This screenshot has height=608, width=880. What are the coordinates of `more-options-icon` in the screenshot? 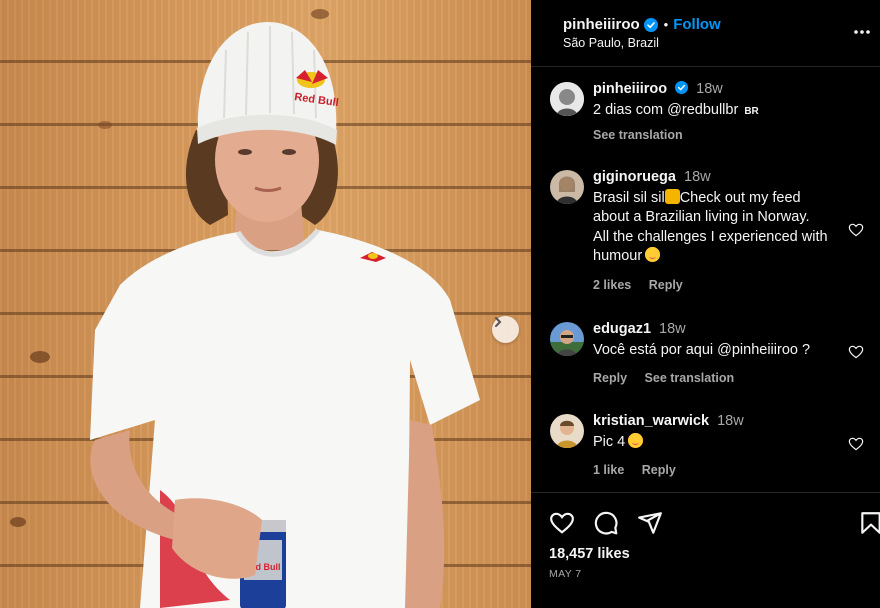 It's located at (862, 32).